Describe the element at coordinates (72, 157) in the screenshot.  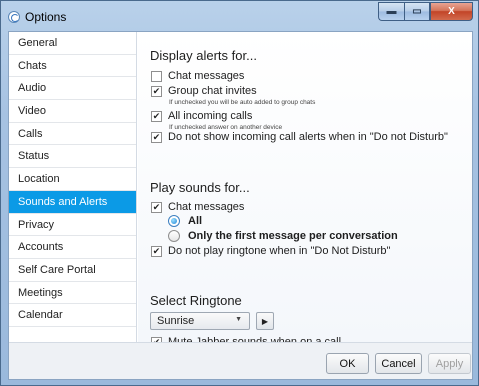
I see `sidebar-item-status: Status` at that location.